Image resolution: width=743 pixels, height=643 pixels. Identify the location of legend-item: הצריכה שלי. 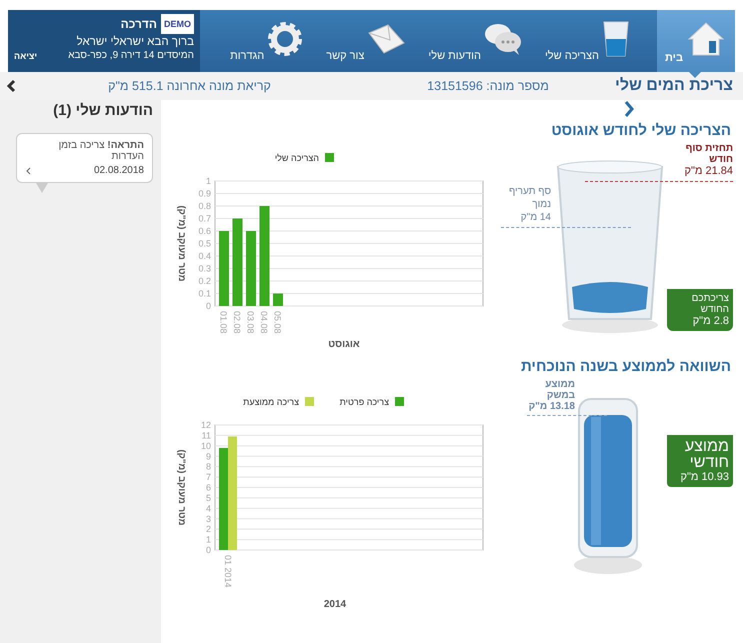
(304, 158).